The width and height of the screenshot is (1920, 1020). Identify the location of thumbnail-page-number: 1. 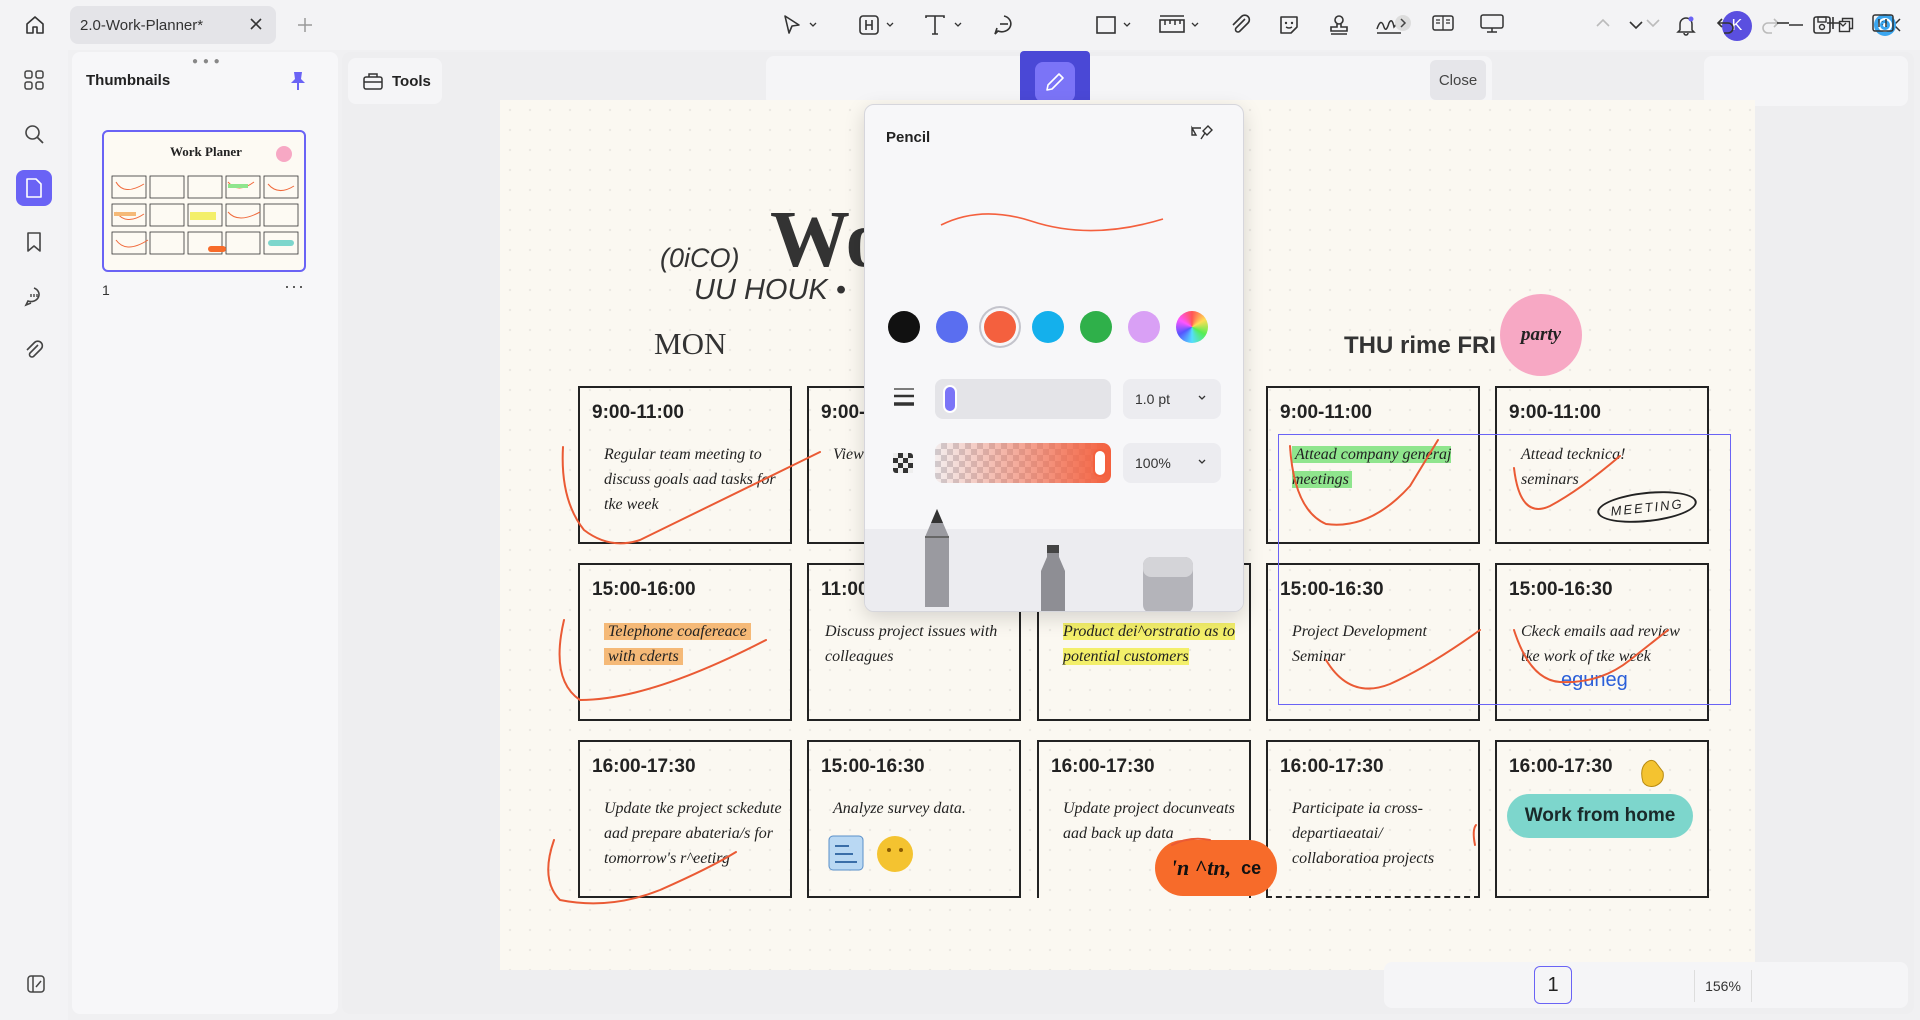
(106, 290).